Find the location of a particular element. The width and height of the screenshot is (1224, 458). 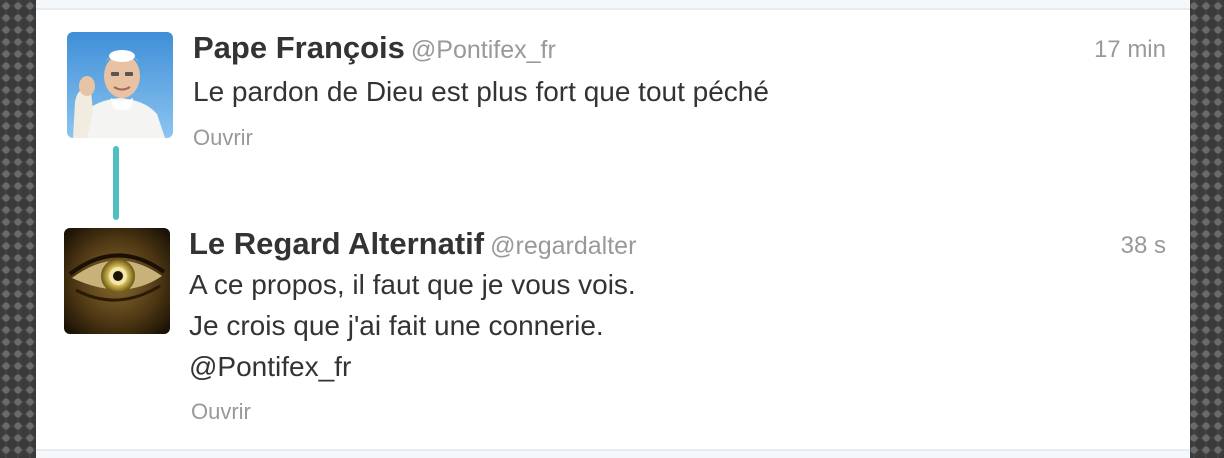

author-name: Le Regard Alternatif is located at coordinates (336, 243).